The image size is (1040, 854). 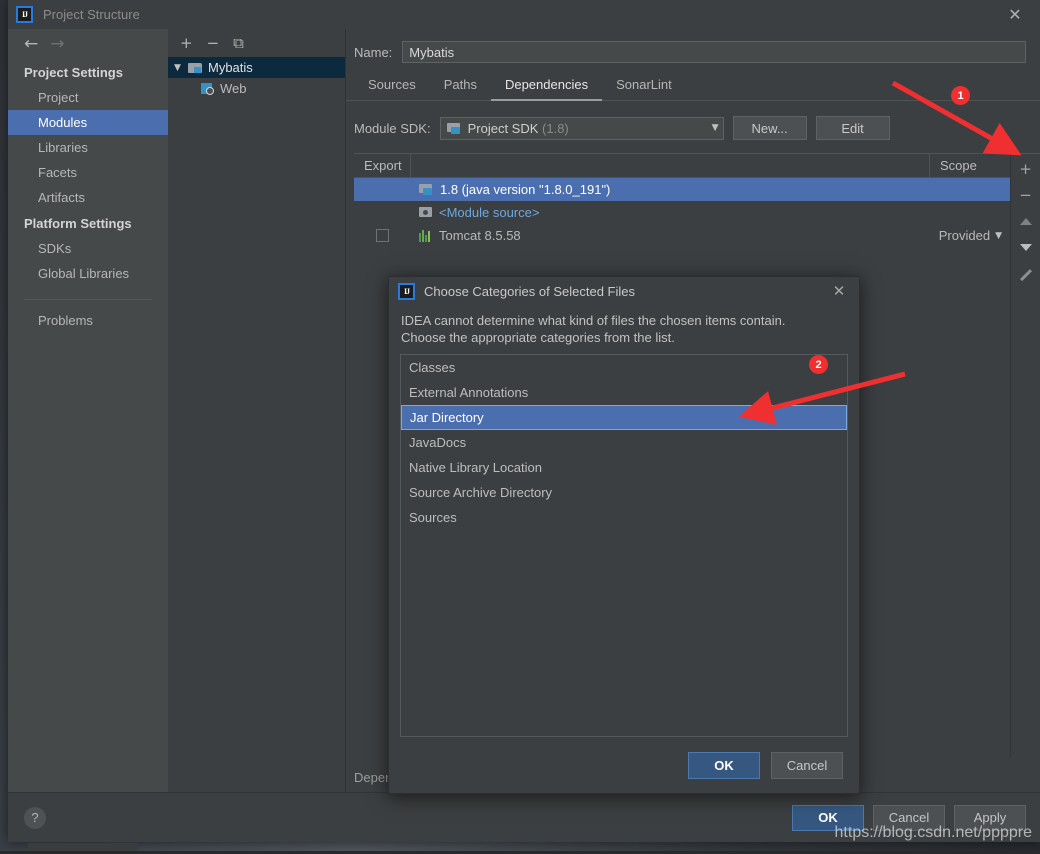 I want to click on sidebar-group-project-settings: Project Settings, so click(x=73, y=72).